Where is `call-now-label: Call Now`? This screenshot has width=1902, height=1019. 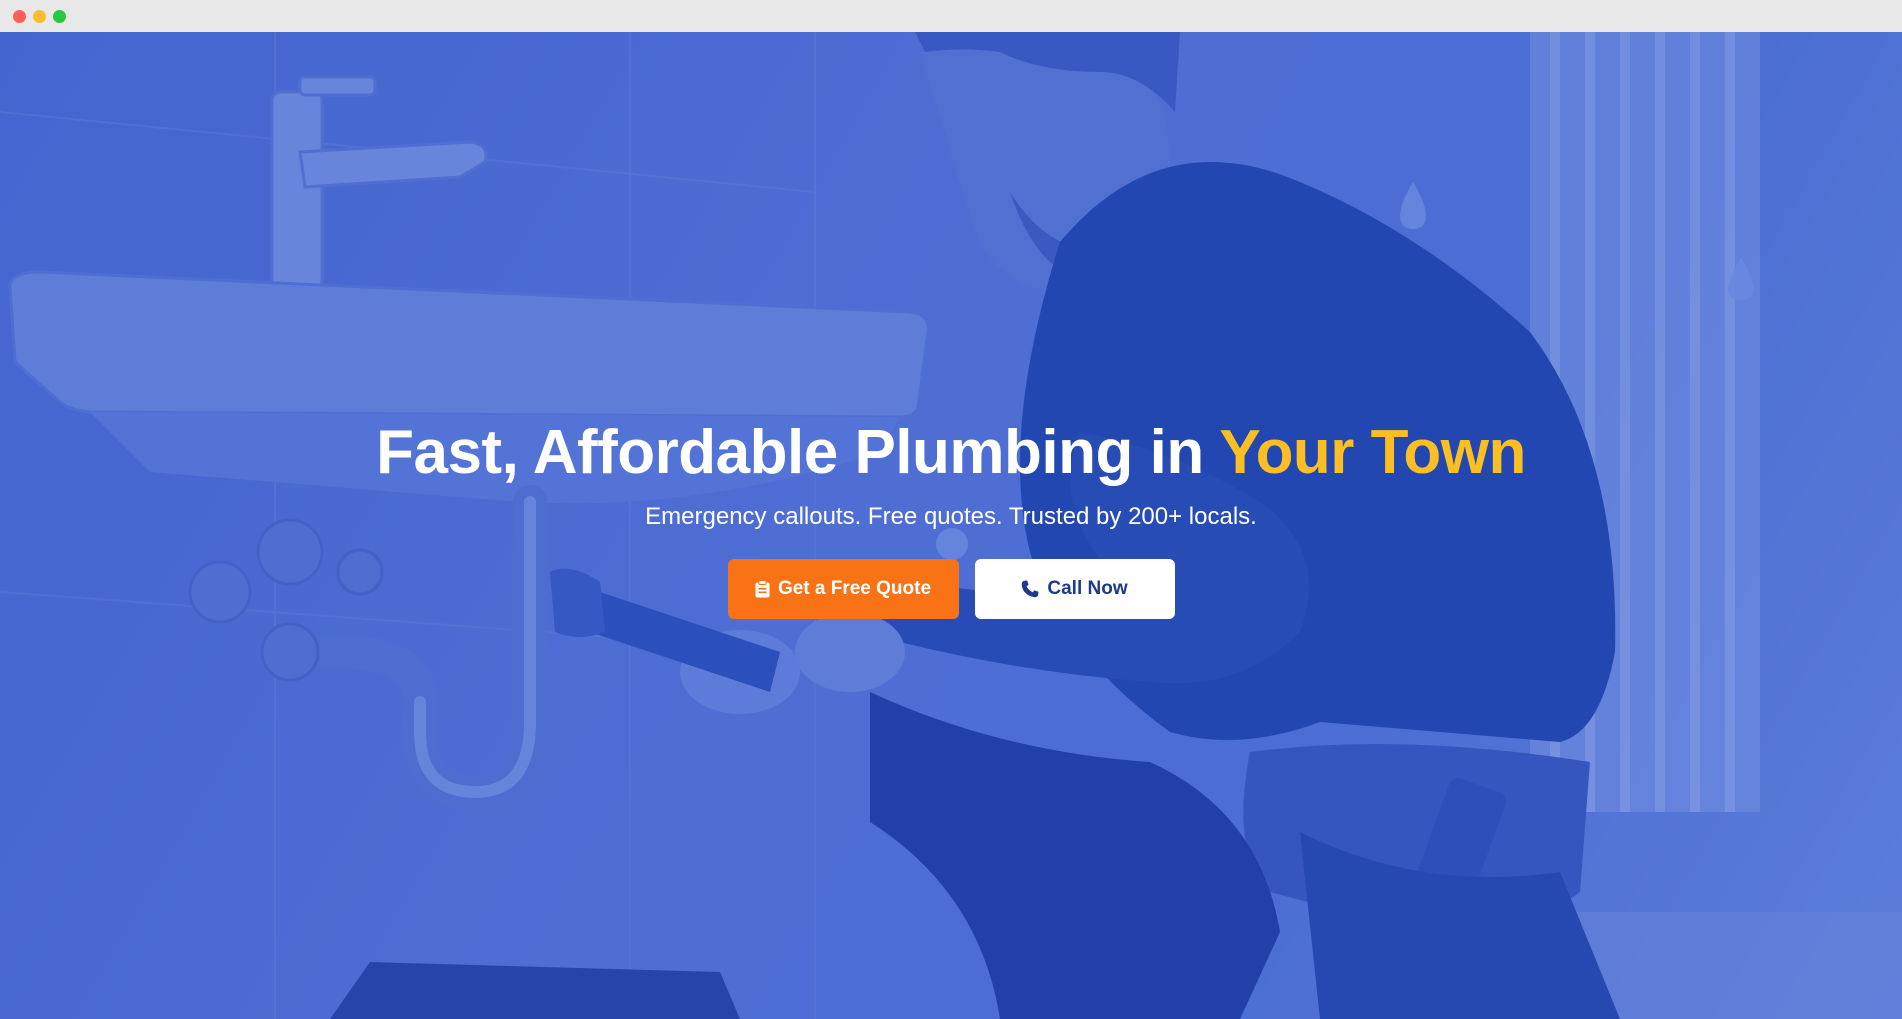 call-now-label: Call Now is located at coordinates (1087, 588).